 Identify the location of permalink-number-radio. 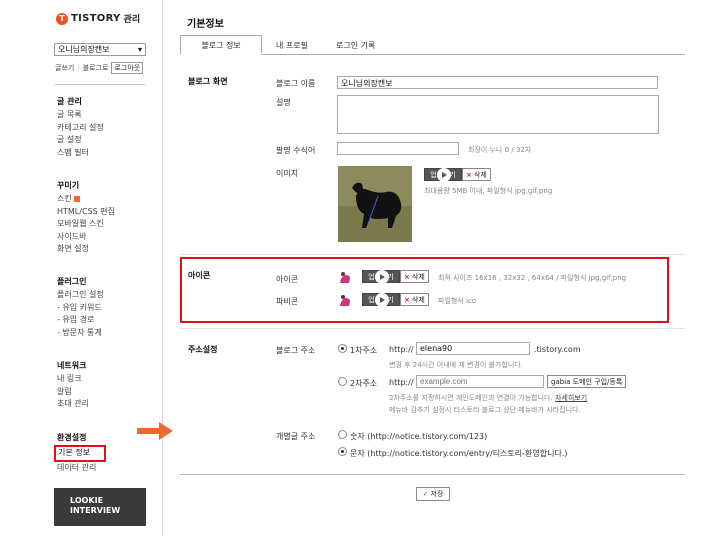
(342, 434).